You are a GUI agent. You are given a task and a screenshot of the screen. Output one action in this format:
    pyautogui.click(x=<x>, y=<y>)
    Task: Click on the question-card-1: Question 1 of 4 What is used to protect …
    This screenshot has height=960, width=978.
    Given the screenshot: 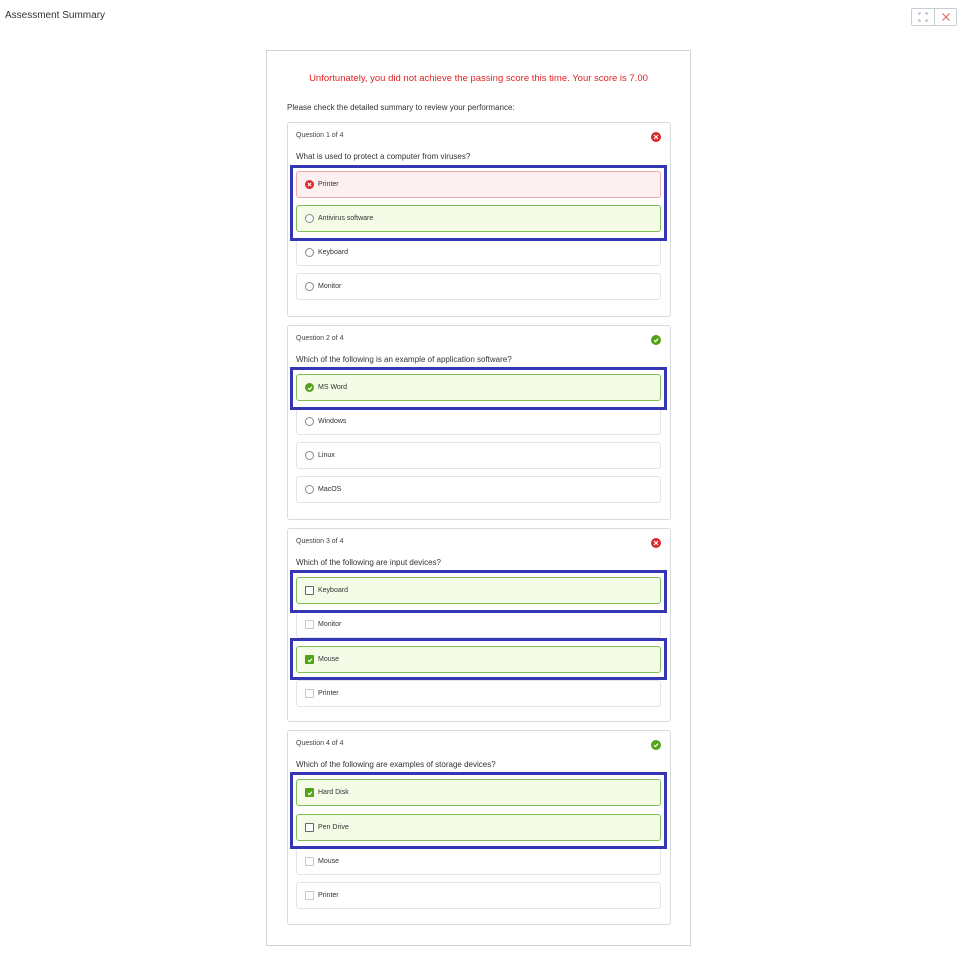 What is the action you would take?
    pyautogui.click(x=479, y=219)
    